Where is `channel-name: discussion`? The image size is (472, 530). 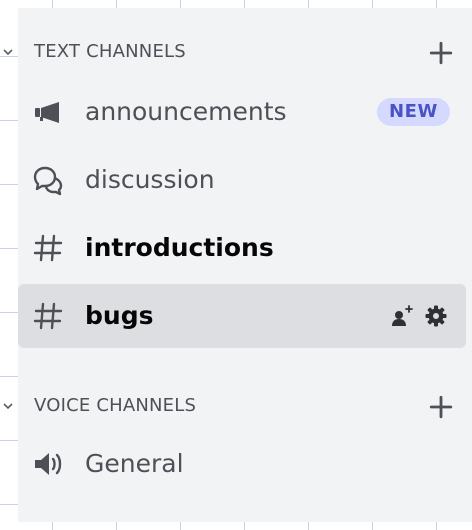
channel-name: discussion is located at coordinates (150, 179).